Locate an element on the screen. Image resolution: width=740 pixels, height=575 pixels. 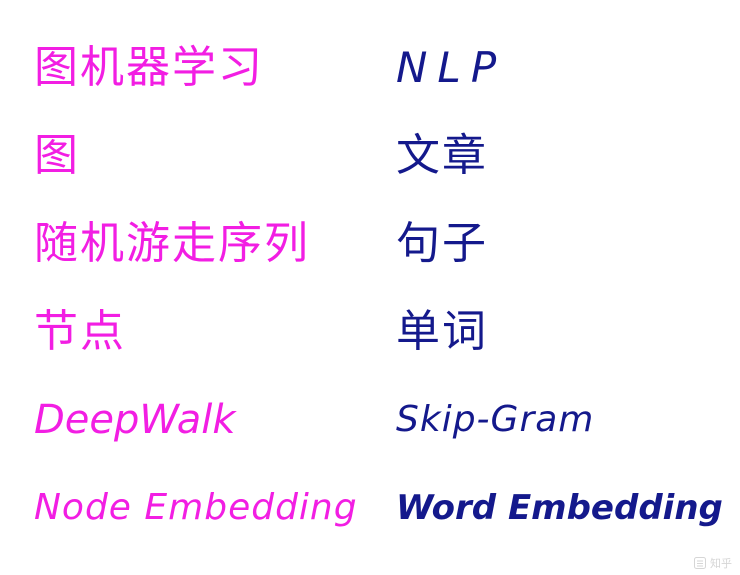
term-deepwalk: DeepWalk is located at coordinates (135, 420).